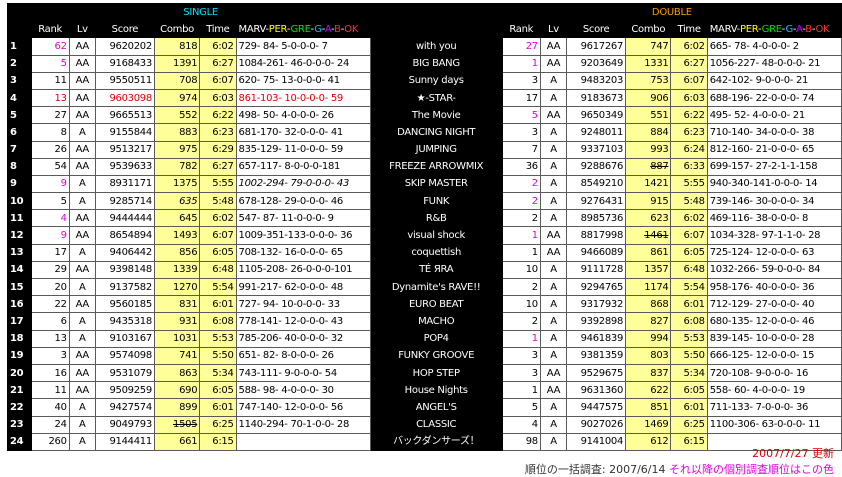  I want to click on double-score: 9617267, so click(596, 46).